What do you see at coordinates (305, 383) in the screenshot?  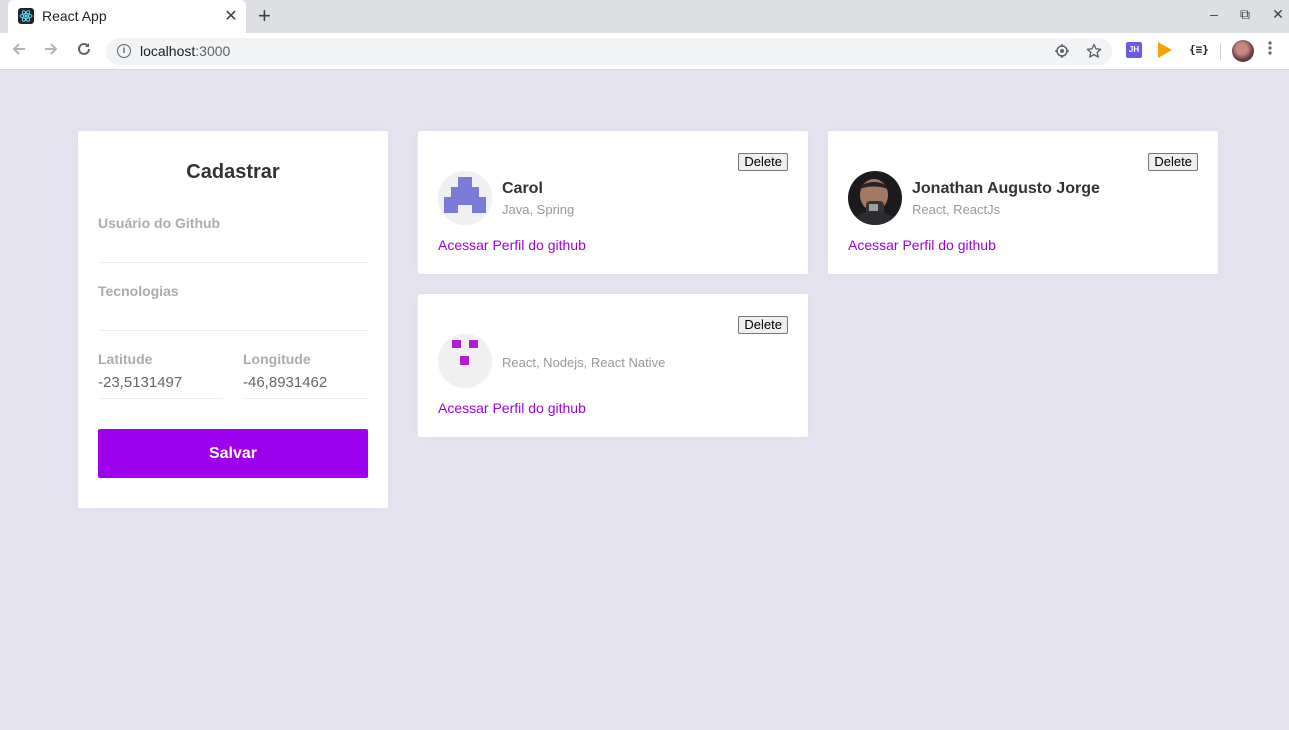 I see `longitude-input` at bounding box center [305, 383].